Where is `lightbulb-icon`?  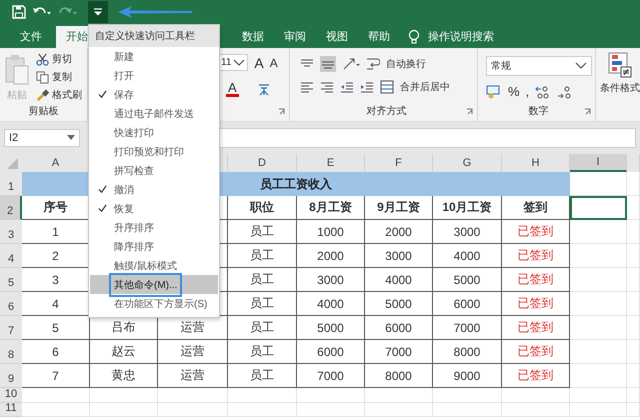 lightbulb-icon is located at coordinates (414, 37).